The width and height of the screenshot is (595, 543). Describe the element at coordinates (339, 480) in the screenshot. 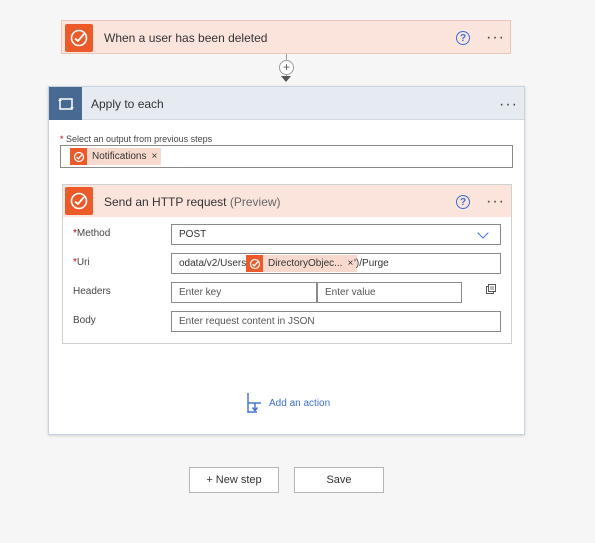

I see `save-button: Save` at that location.